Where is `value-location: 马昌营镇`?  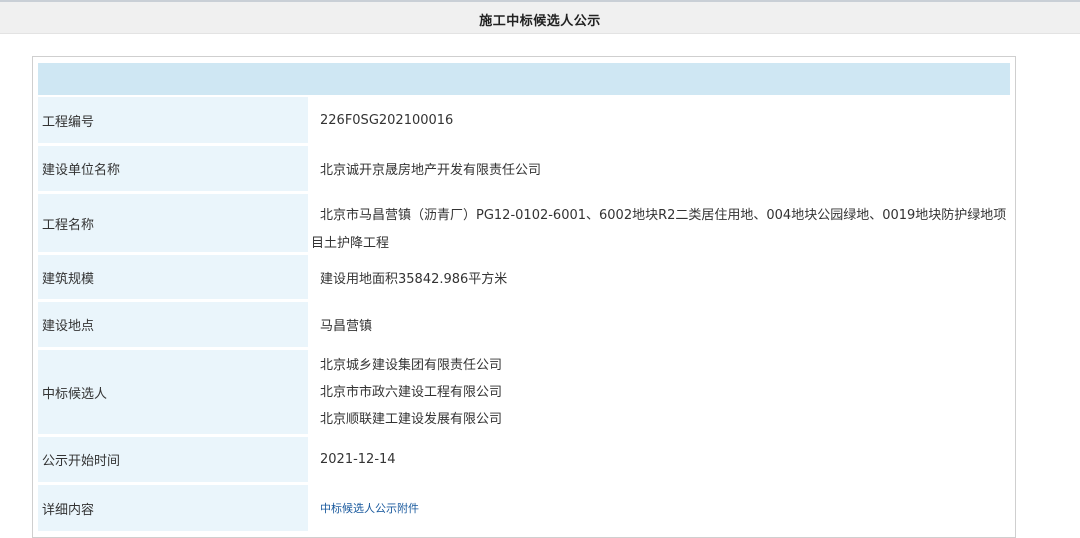
value-location: 马昌营镇 is located at coordinates (346, 326).